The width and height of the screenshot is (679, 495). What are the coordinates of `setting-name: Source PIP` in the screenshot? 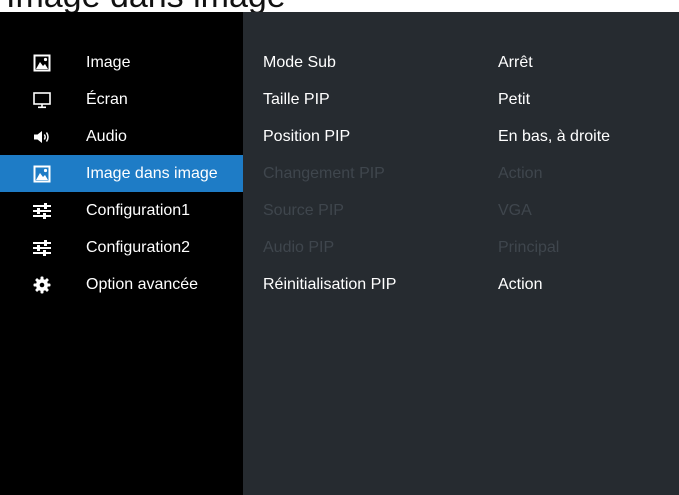 It's located at (303, 210).